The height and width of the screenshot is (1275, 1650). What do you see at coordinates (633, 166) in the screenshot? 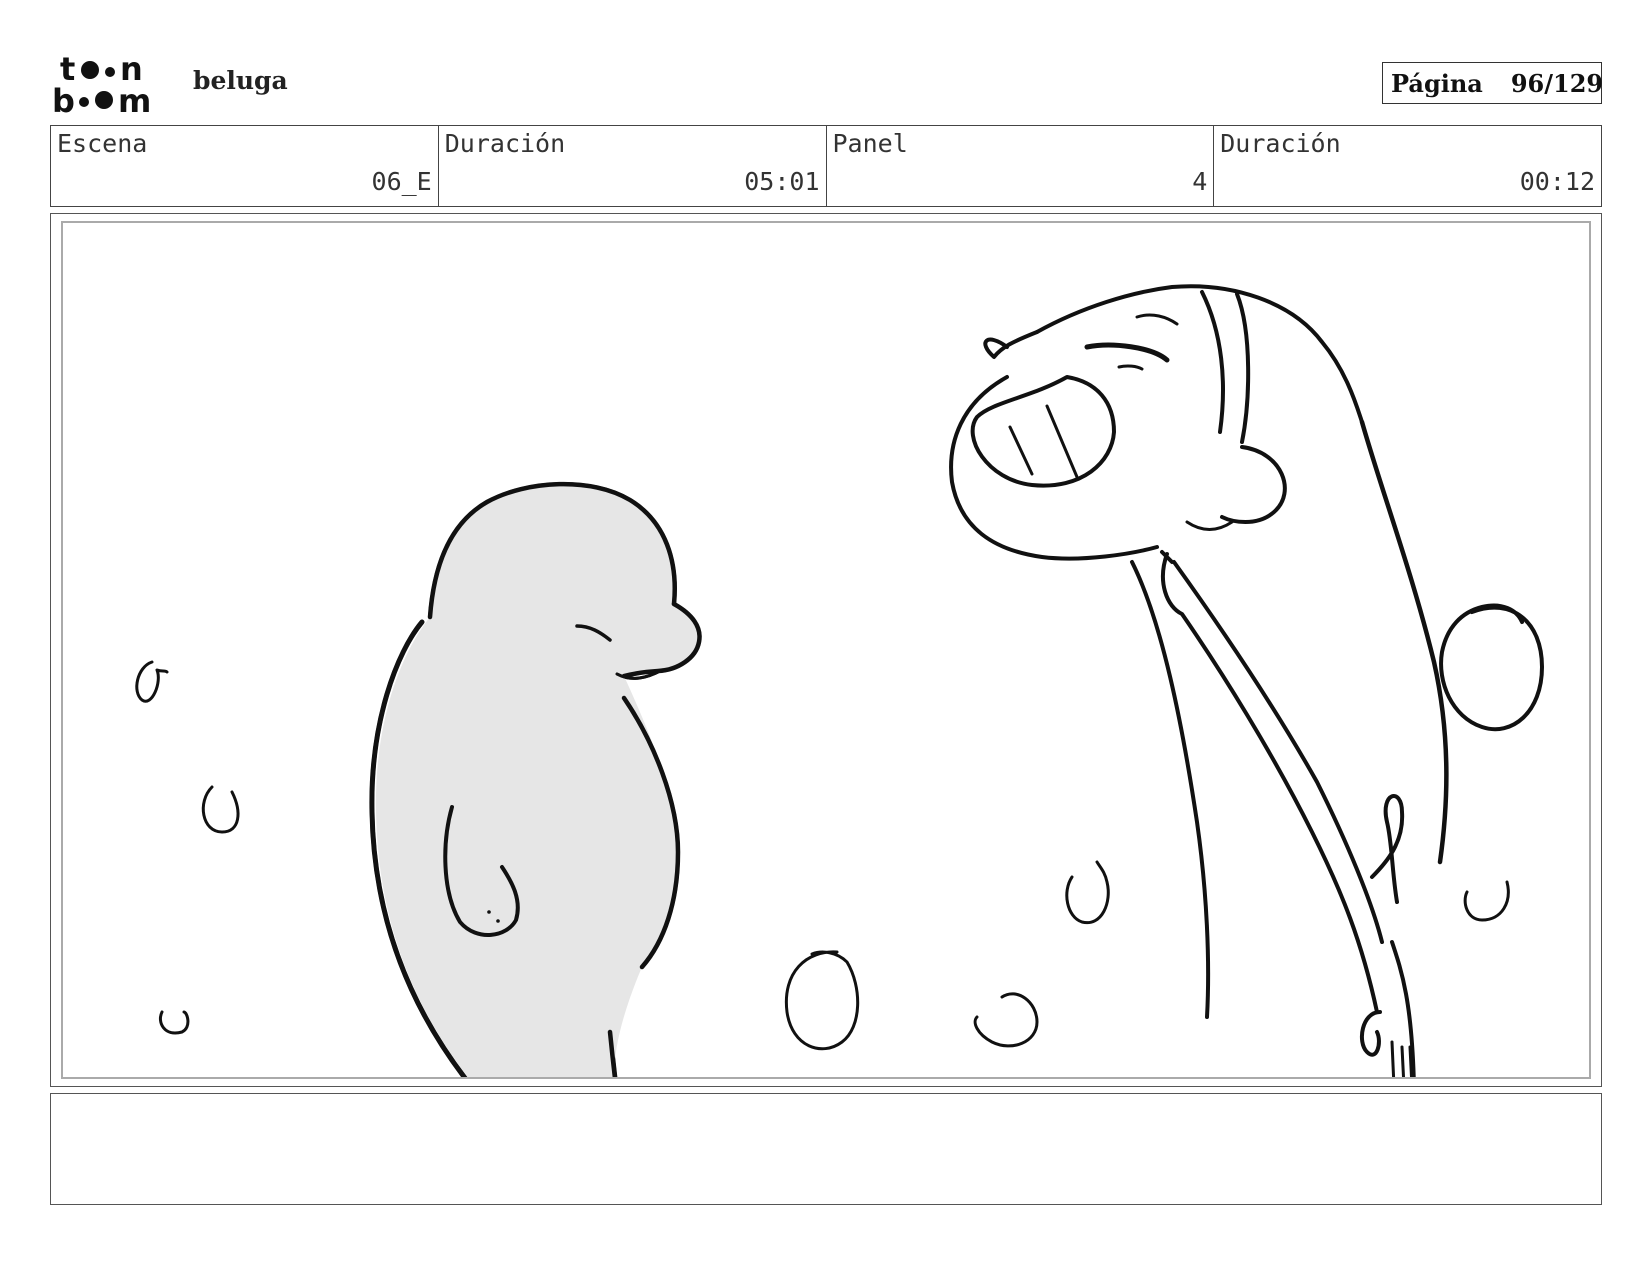
I see `scene-duration-cell: Duración 05:01` at bounding box center [633, 166].